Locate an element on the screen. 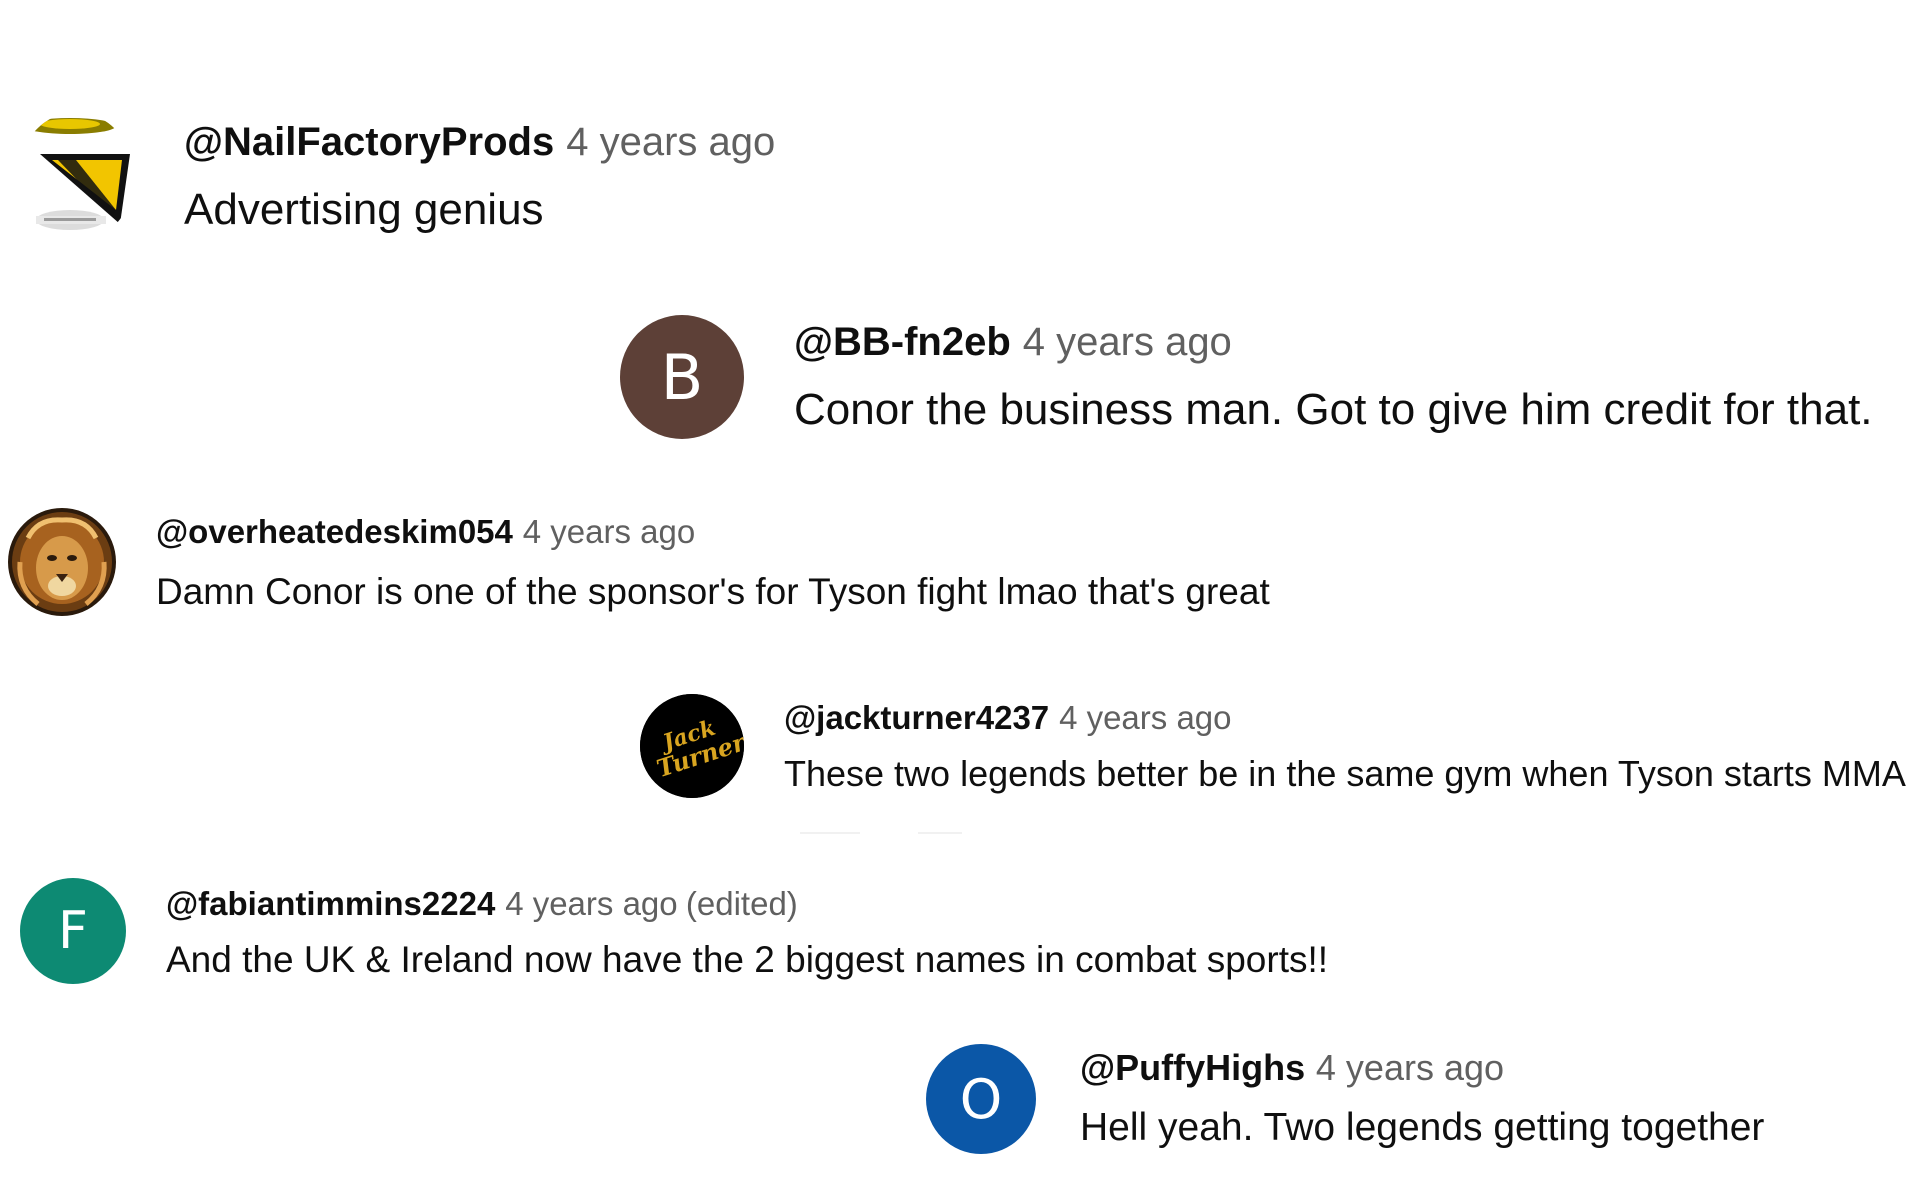  lion-icon is located at coordinates (62, 562).